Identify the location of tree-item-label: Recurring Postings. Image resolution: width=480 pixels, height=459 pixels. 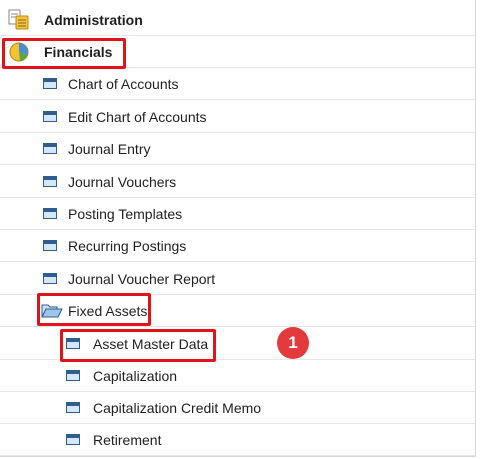
(127, 246).